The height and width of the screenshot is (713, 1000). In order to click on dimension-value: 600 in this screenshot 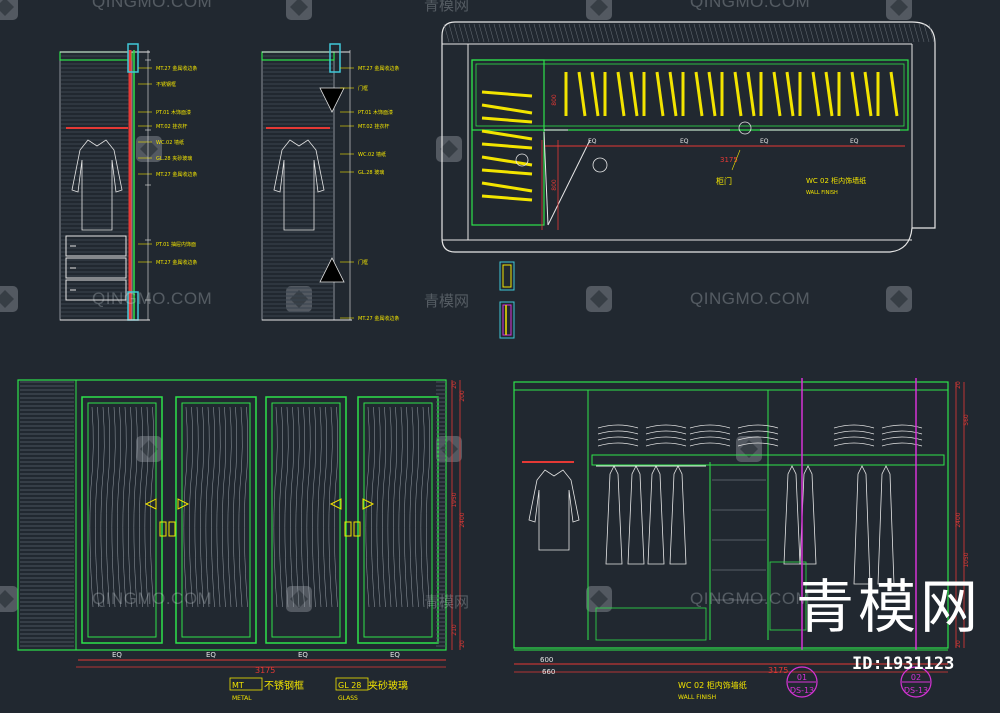, I will do `click(546, 660)`.